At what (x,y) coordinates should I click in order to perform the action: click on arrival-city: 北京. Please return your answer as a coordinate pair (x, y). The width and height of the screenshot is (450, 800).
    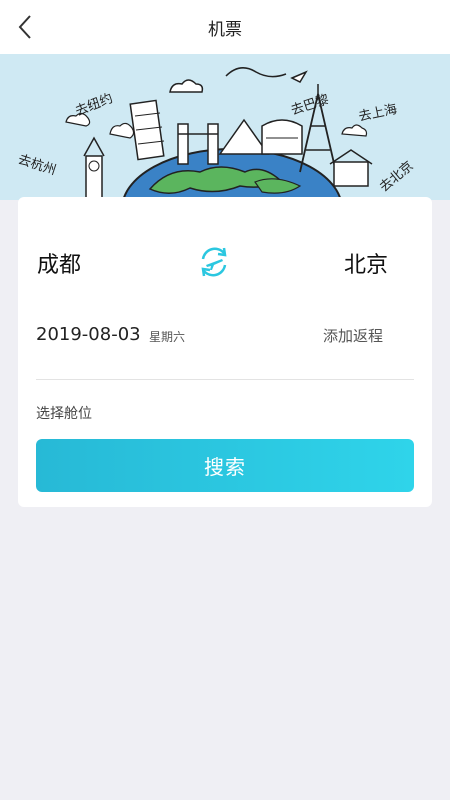
    Looking at the image, I should click on (366, 263).